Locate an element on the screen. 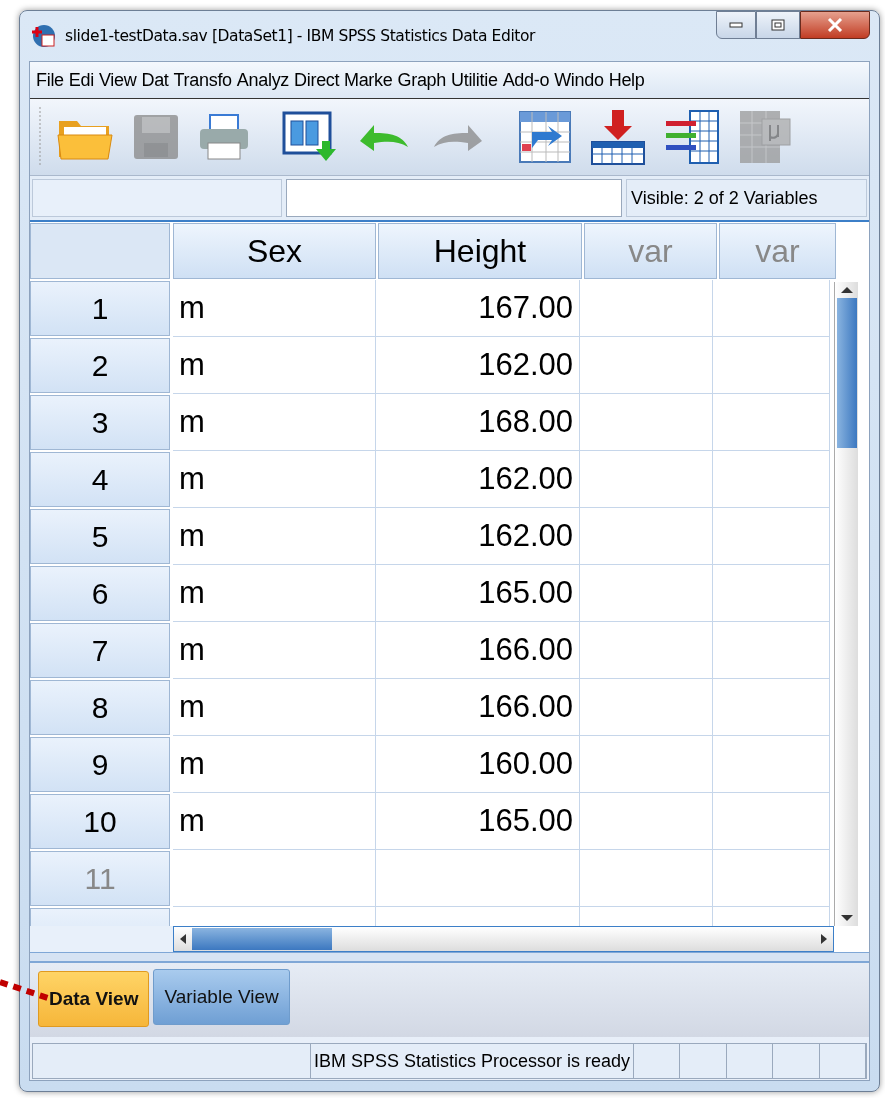 The image size is (885, 1098). table-cell: 160.00 is located at coordinates (478, 764).